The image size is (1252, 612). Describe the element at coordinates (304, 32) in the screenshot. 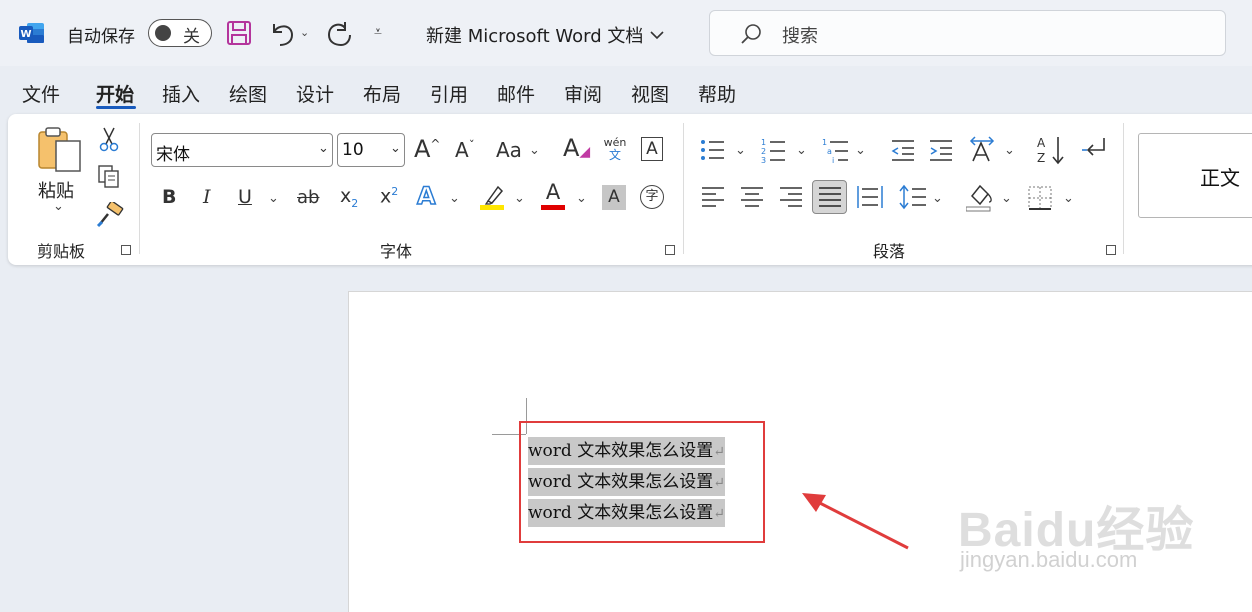

I see `undo-dropdown-icon: ⌄` at that location.